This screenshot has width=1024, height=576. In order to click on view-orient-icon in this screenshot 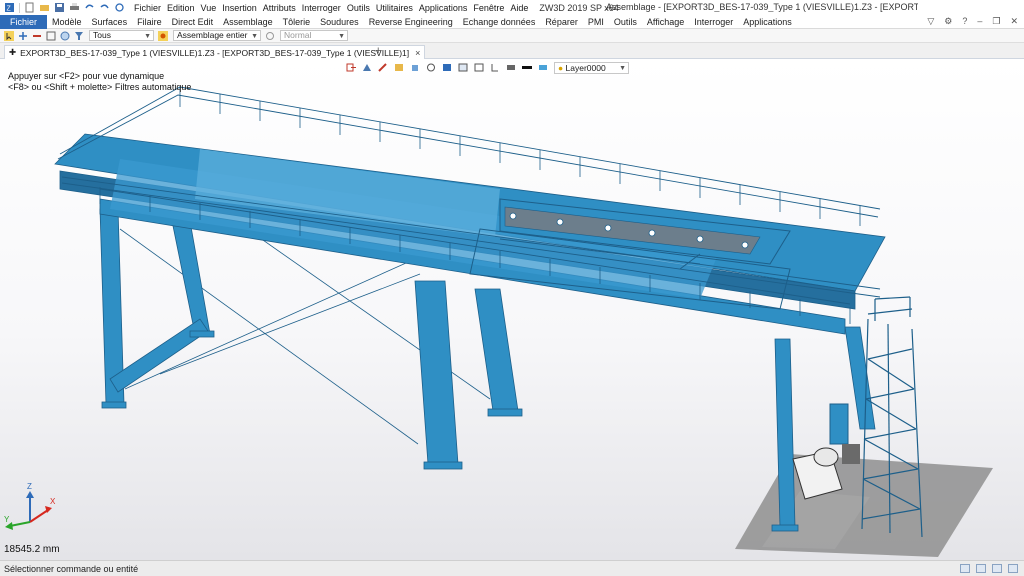, I will do `click(367, 67)`.